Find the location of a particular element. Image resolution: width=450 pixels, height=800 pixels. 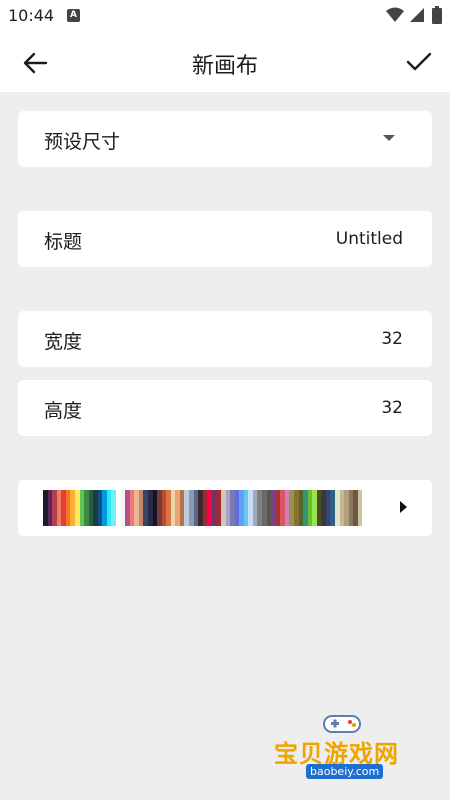

height-label: 高度 is located at coordinates (63, 411).